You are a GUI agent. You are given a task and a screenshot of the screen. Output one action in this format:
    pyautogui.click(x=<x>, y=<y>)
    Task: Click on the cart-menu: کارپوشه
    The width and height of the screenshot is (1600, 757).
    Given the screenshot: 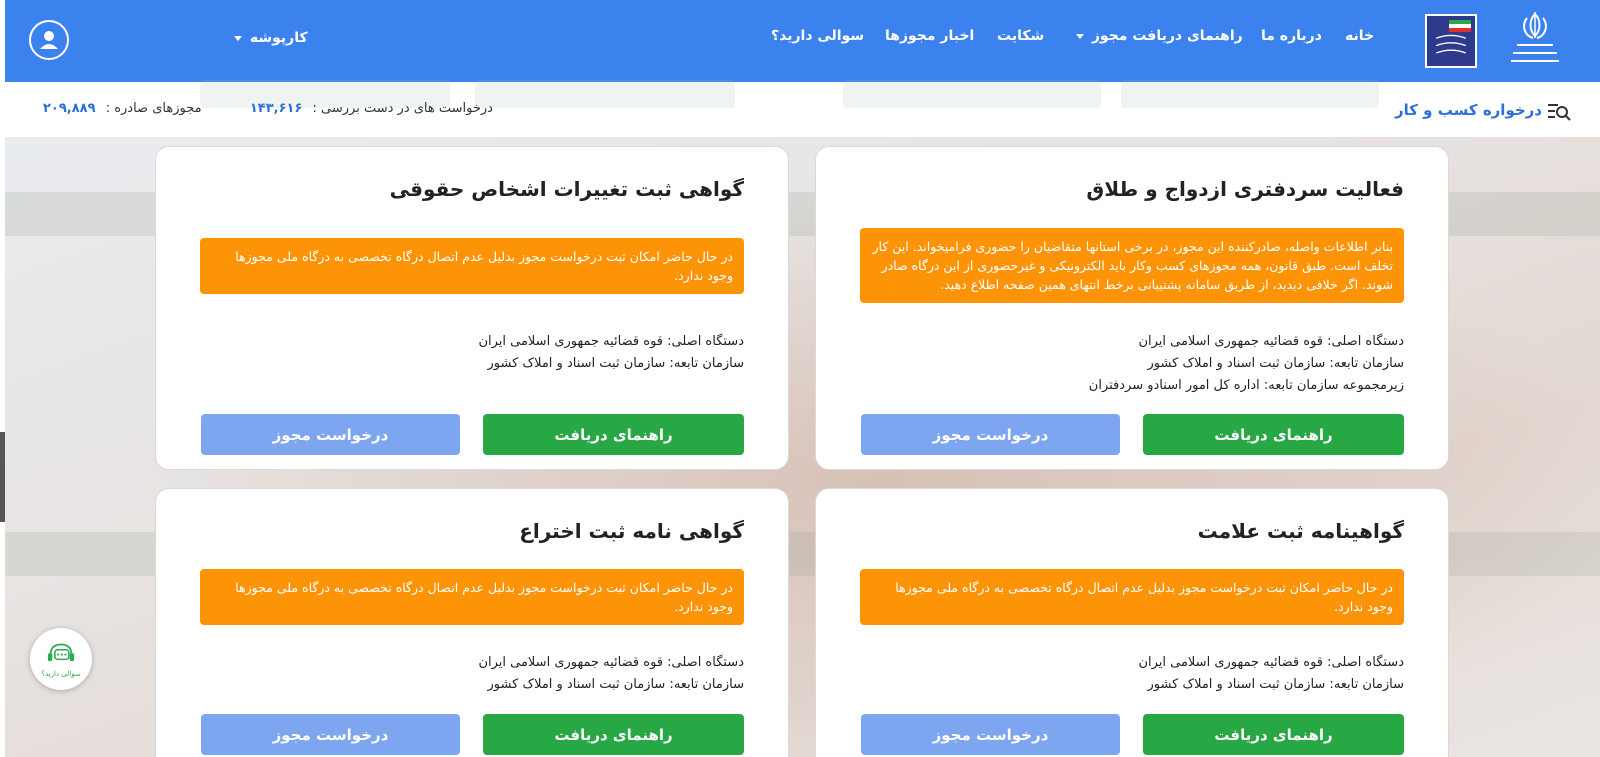 What is the action you would take?
    pyautogui.click(x=269, y=38)
    